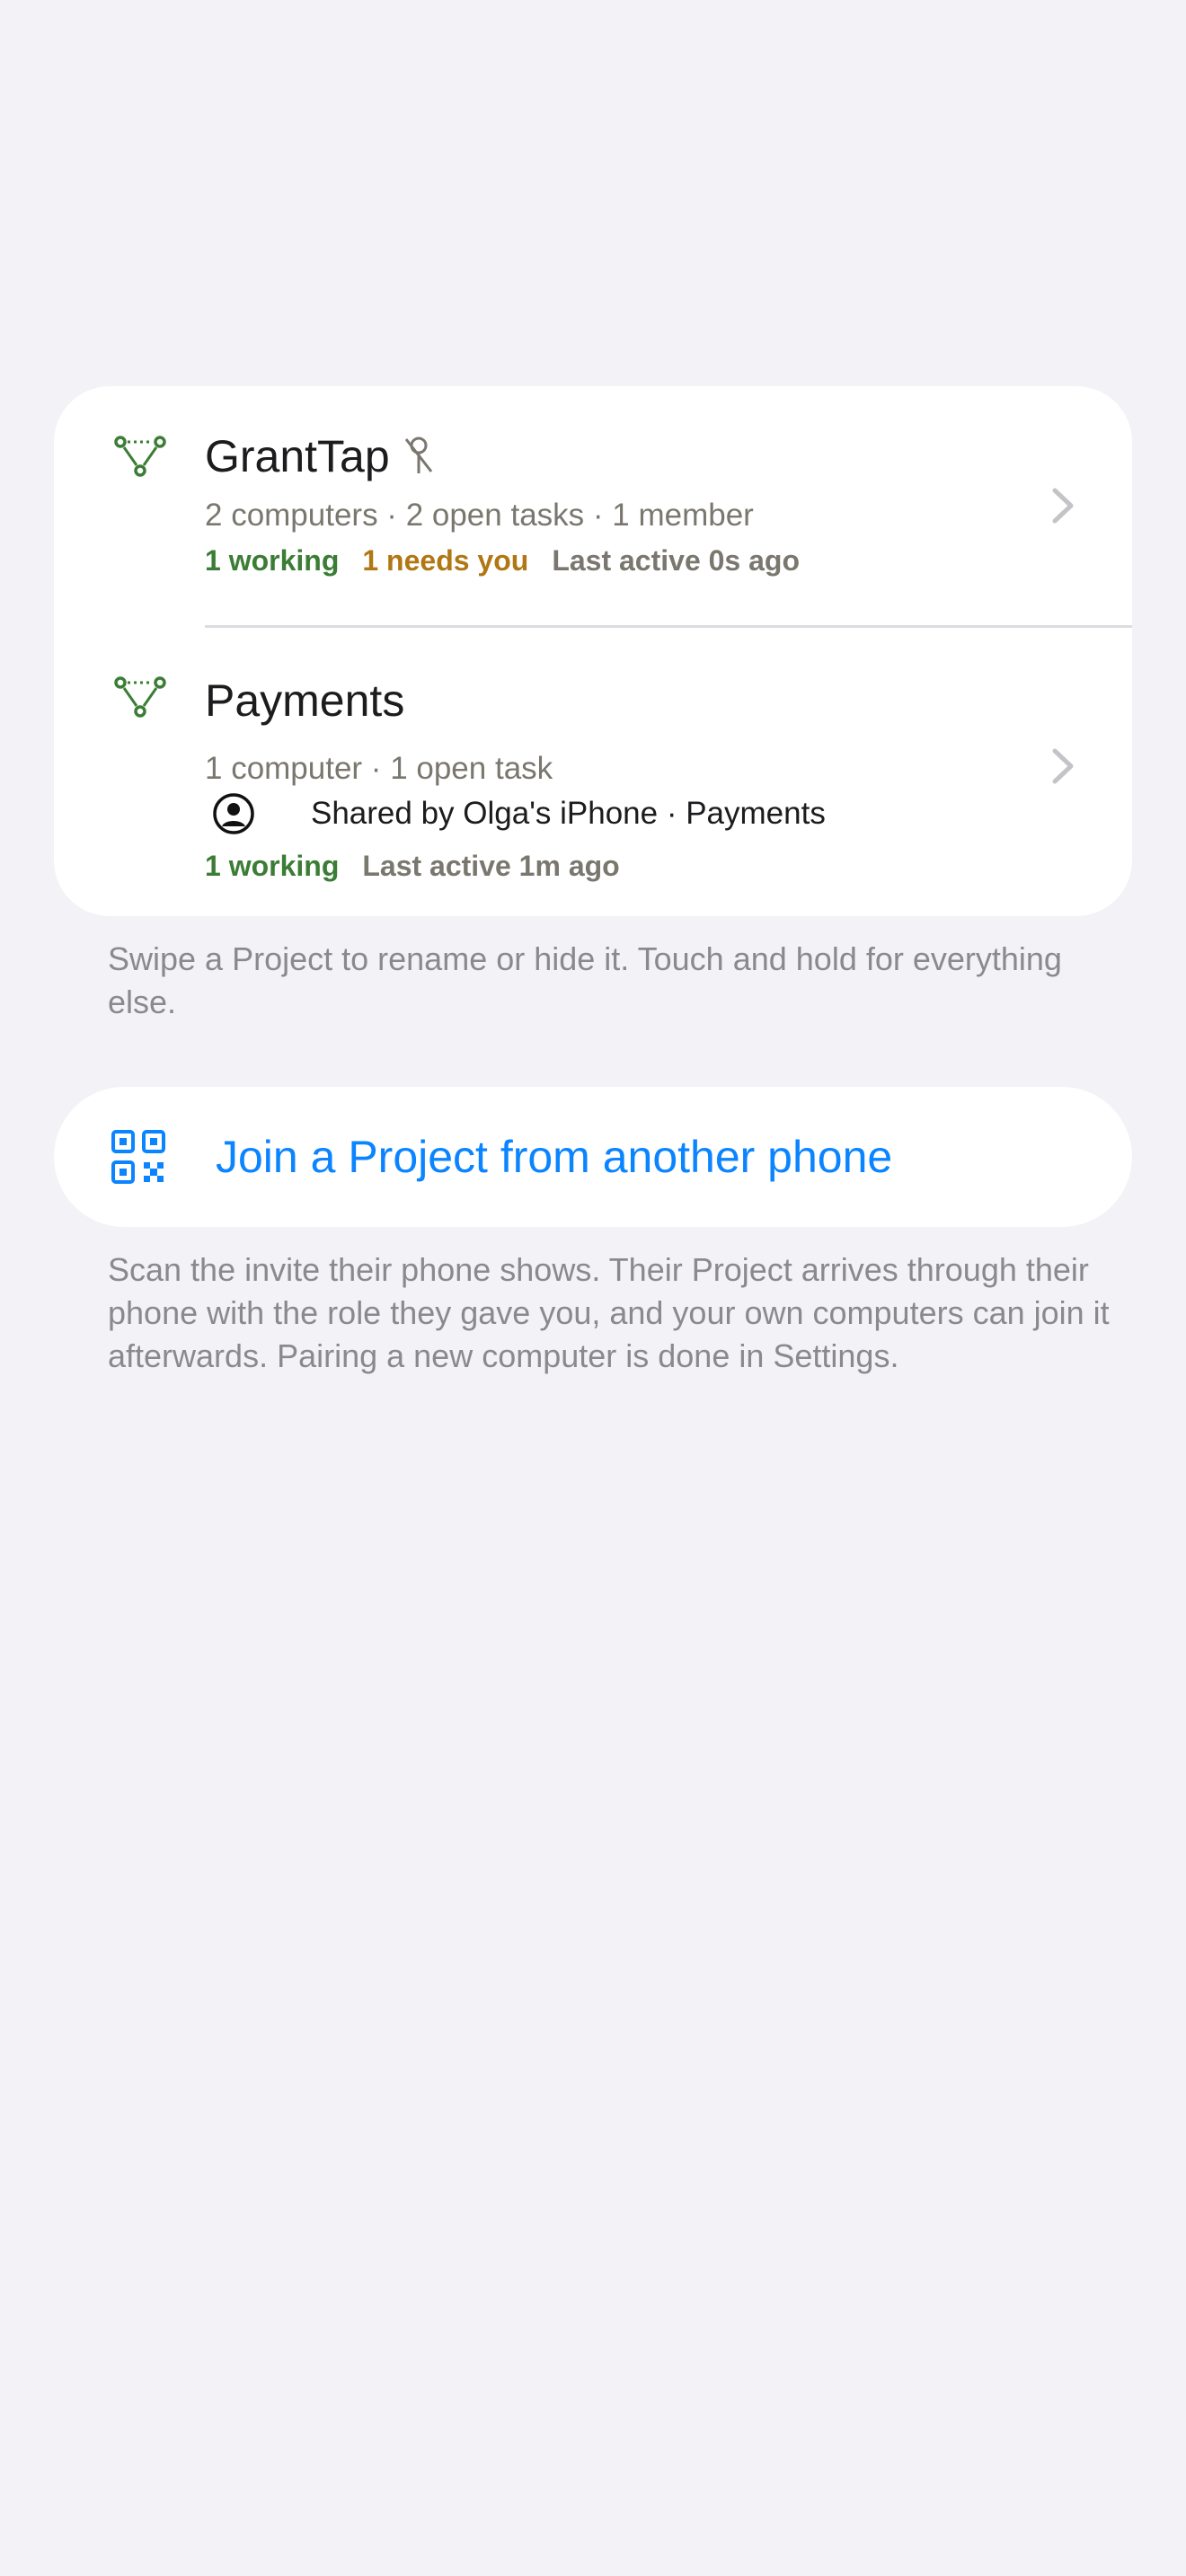 This screenshot has width=1186, height=2576. What do you see at coordinates (676, 560) in the screenshot?
I see `status-last-active: Last active 0s ago` at bounding box center [676, 560].